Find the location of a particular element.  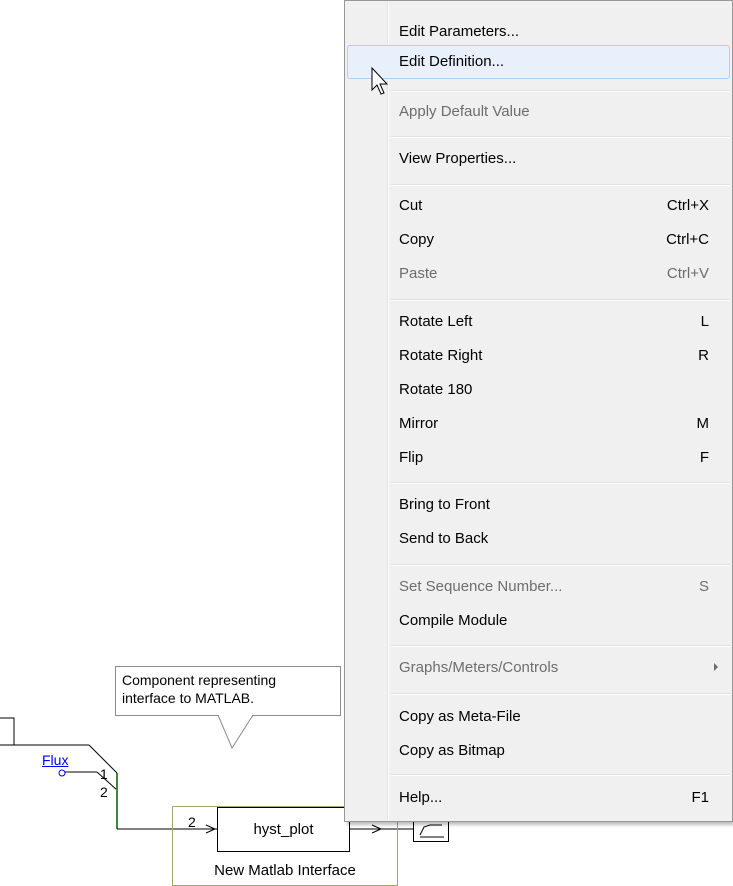

hyst-plot-box: hyst_plot is located at coordinates (283, 829).